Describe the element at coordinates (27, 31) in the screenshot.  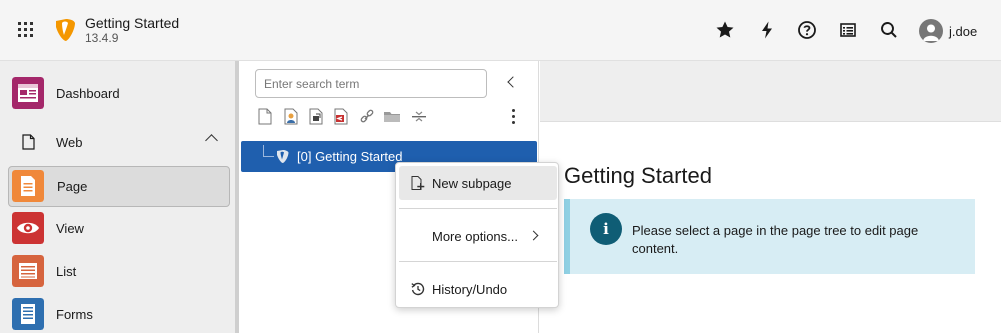
I see `app-grid-icon` at that location.